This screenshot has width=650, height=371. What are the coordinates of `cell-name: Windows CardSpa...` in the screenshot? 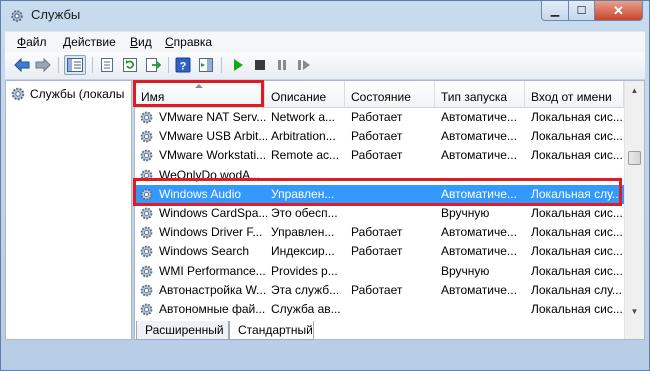 It's located at (213, 213).